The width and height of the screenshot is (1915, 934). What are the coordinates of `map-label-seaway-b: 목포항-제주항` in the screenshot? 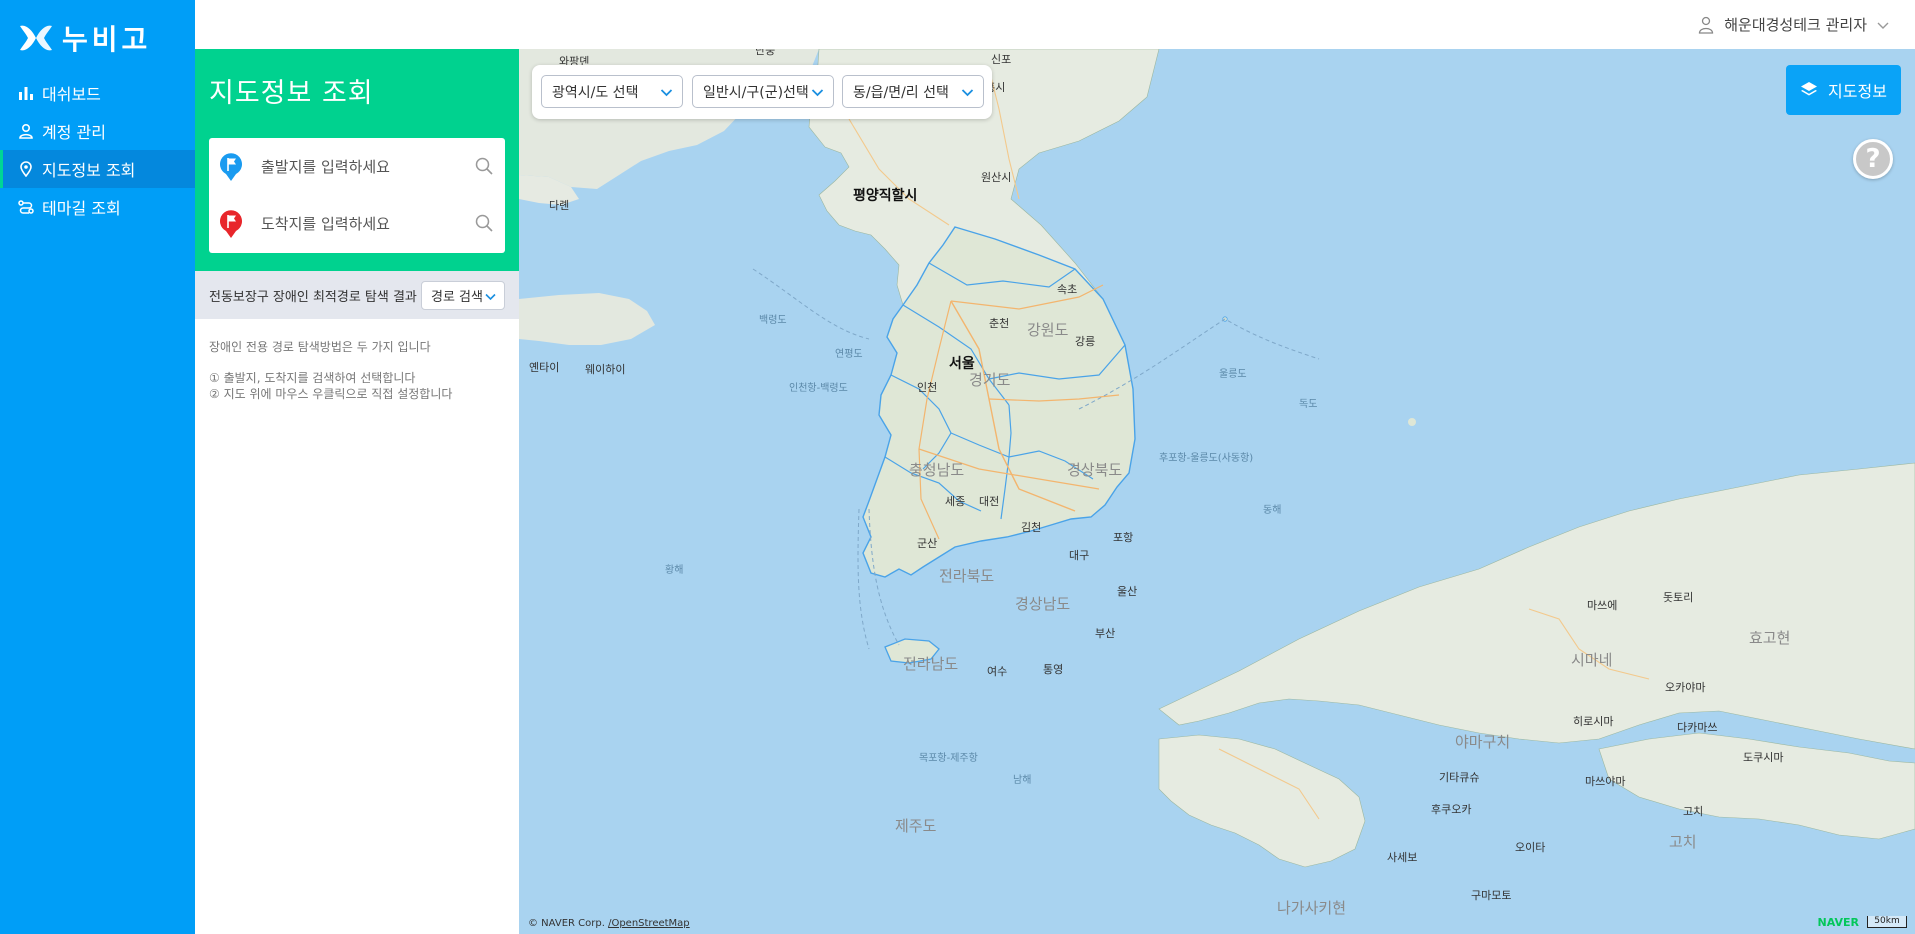 It's located at (948, 758).